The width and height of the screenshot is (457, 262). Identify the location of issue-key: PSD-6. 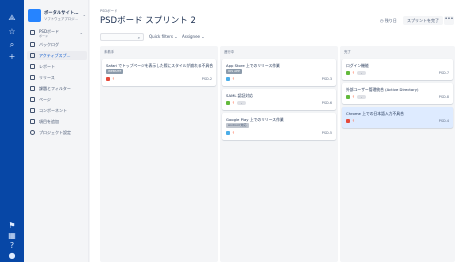
(327, 103).